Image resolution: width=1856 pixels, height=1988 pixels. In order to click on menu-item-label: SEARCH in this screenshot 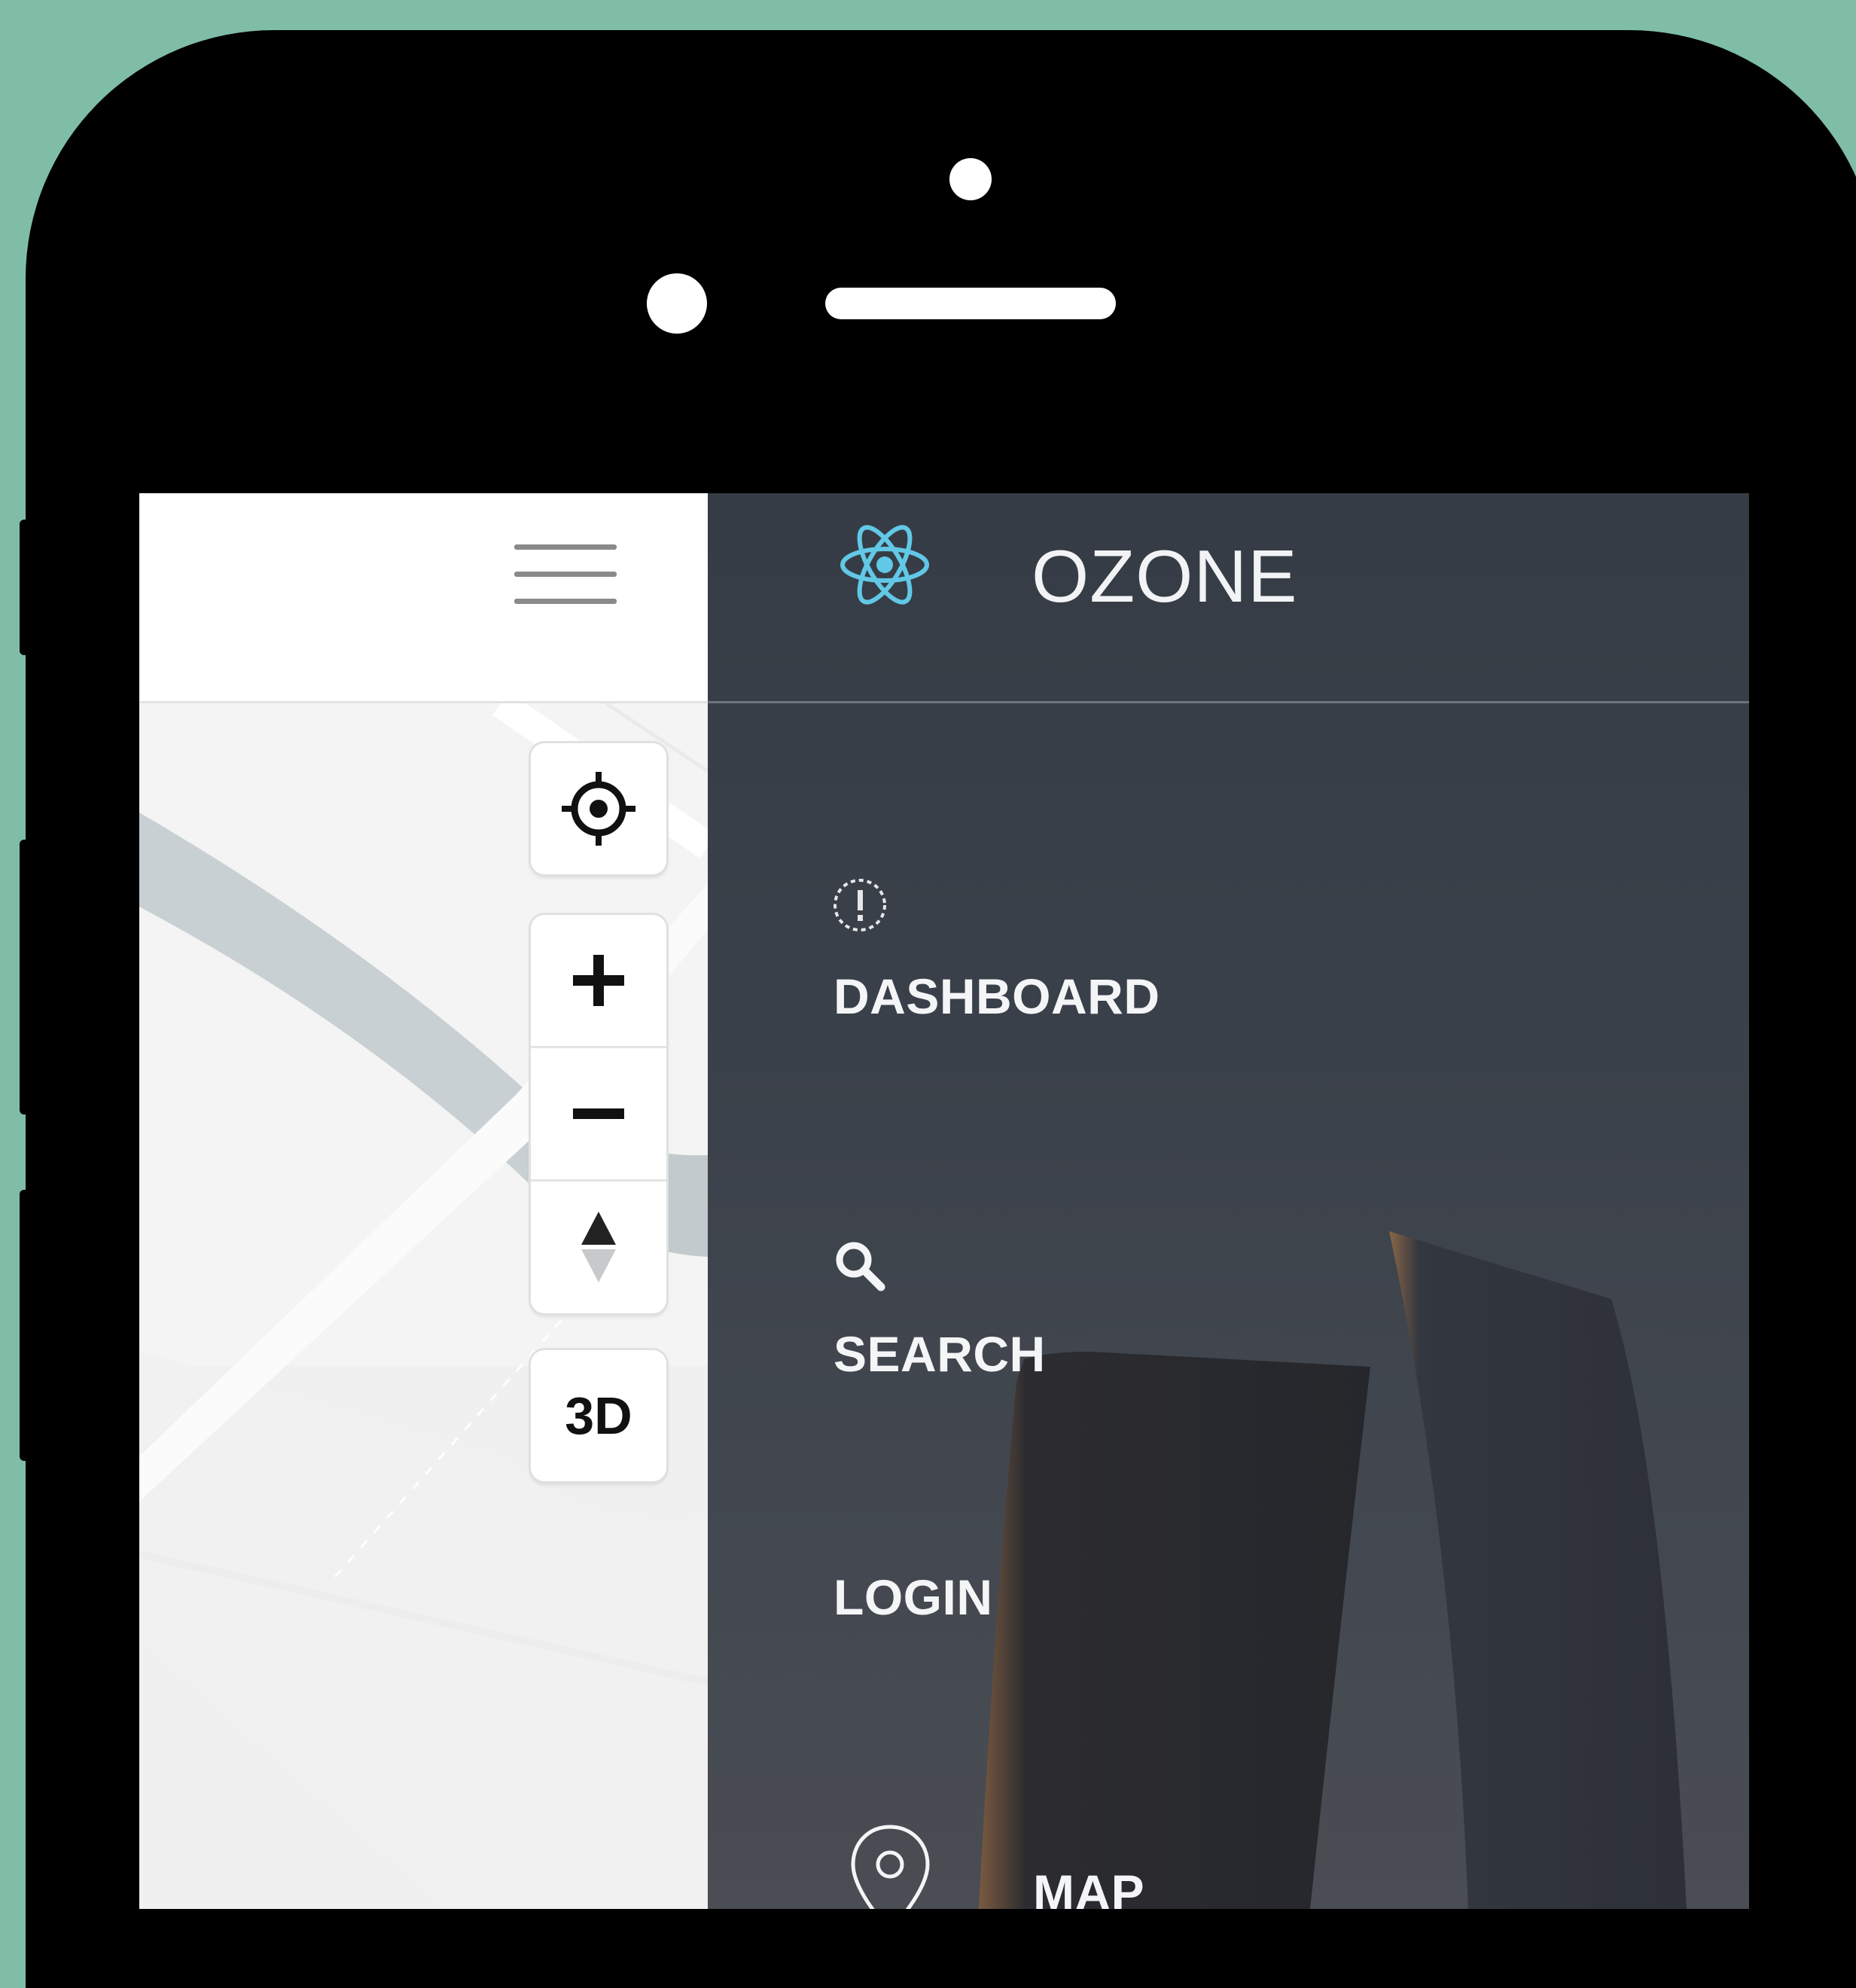, I will do `click(940, 1354)`.